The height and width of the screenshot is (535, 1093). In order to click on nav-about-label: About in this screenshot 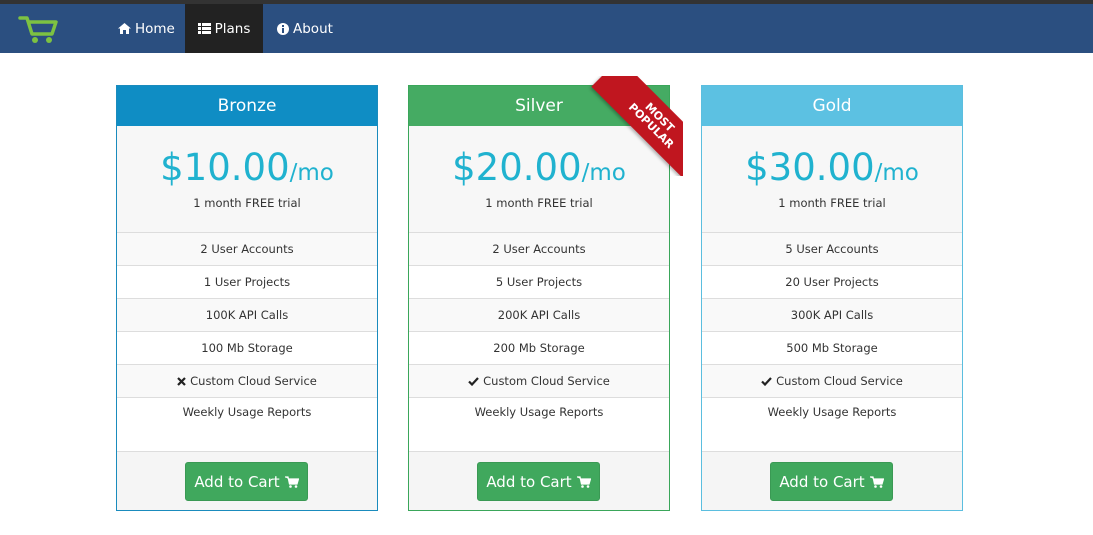, I will do `click(313, 28)`.